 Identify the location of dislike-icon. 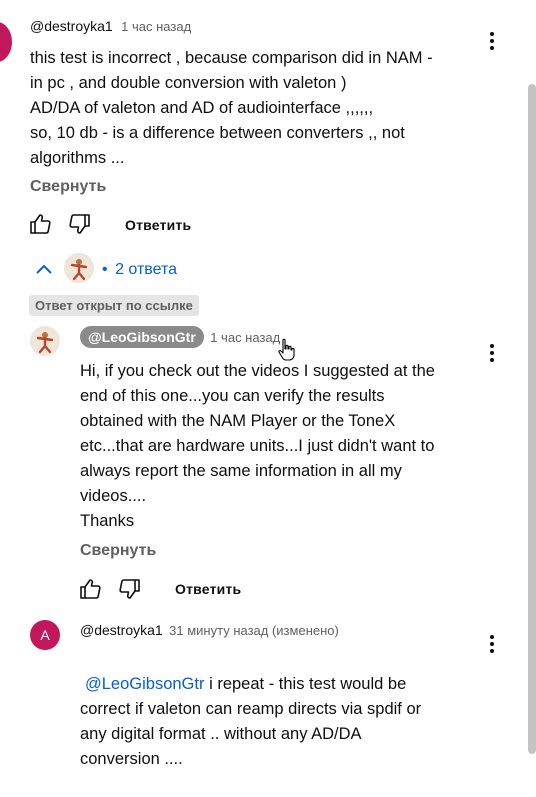
(80, 224).